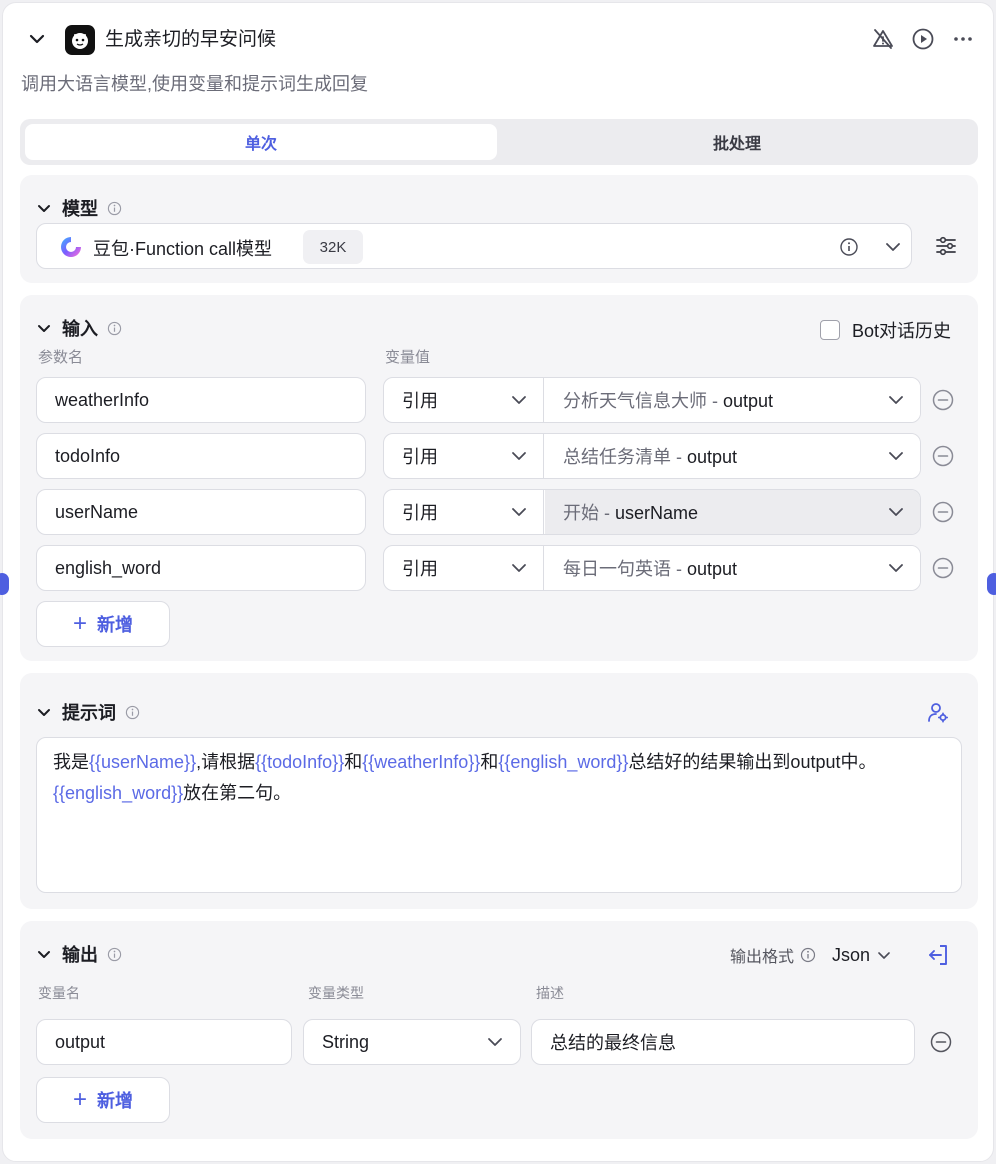 Image resolution: width=996 pixels, height=1164 pixels. Describe the element at coordinates (299, 762) in the screenshot. I see `prompt-variable-token: {{todoInfo}}` at that location.